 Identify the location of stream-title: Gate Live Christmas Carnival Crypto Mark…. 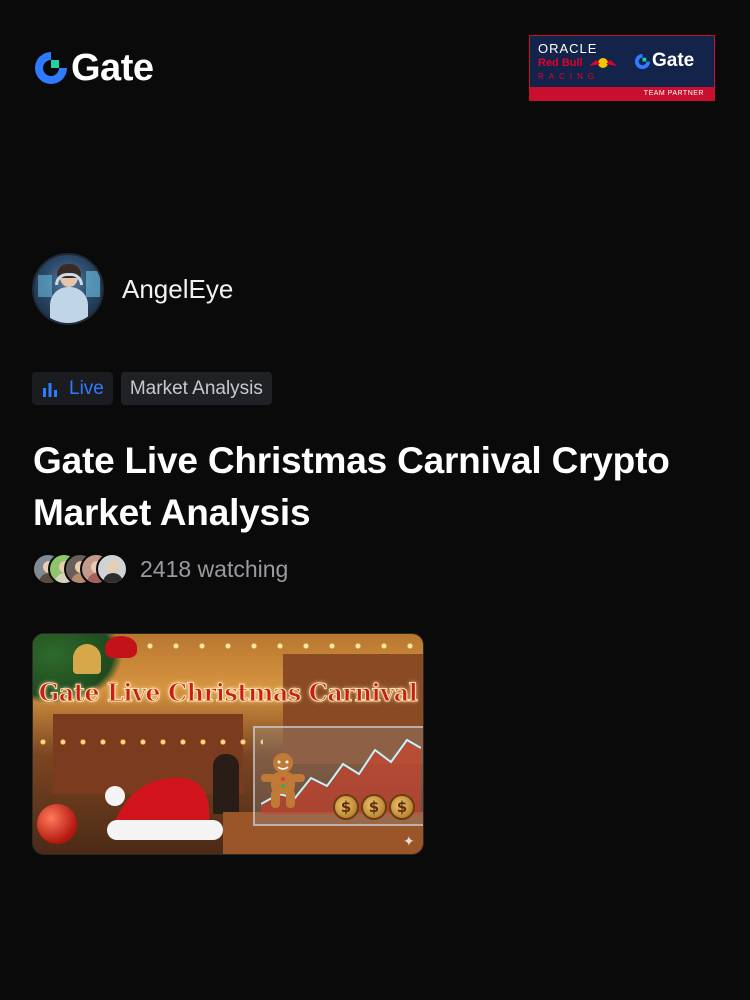
(351, 486).